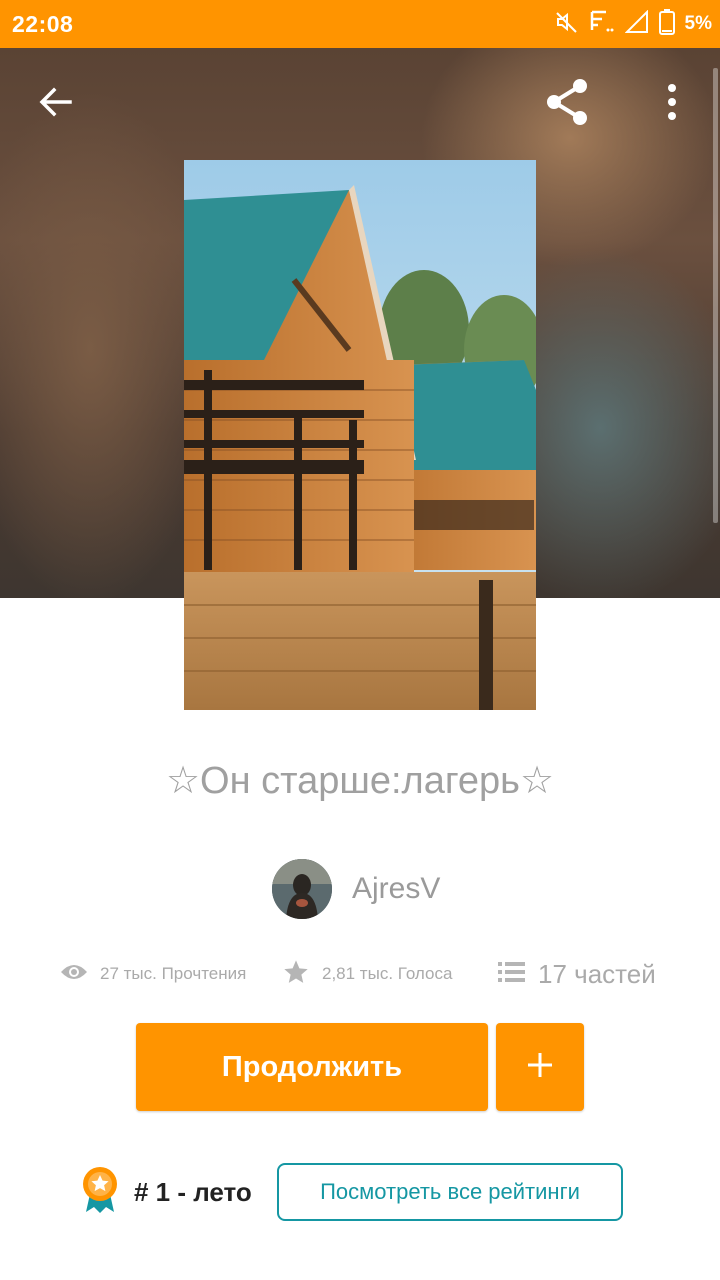 The width and height of the screenshot is (720, 1280). What do you see at coordinates (43, 24) in the screenshot?
I see `status-time: 22:08` at bounding box center [43, 24].